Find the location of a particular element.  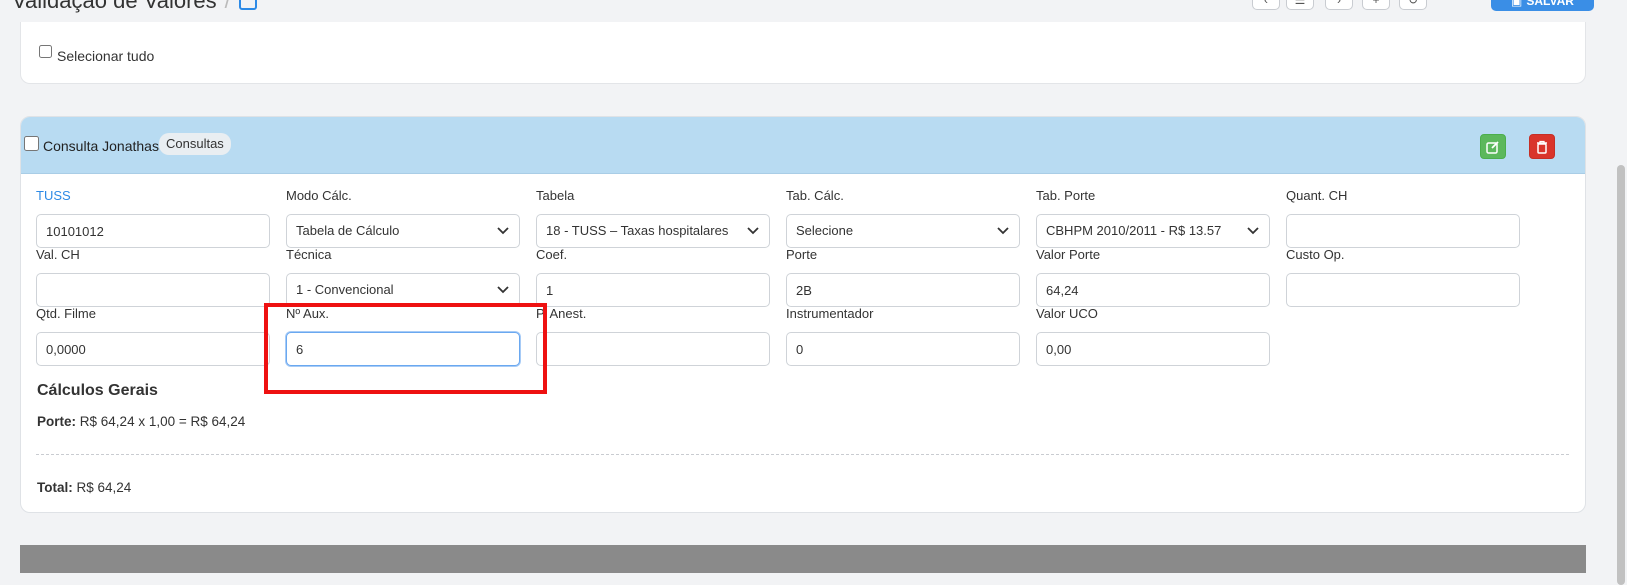

valor-porte-input is located at coordinates (1153, 290).